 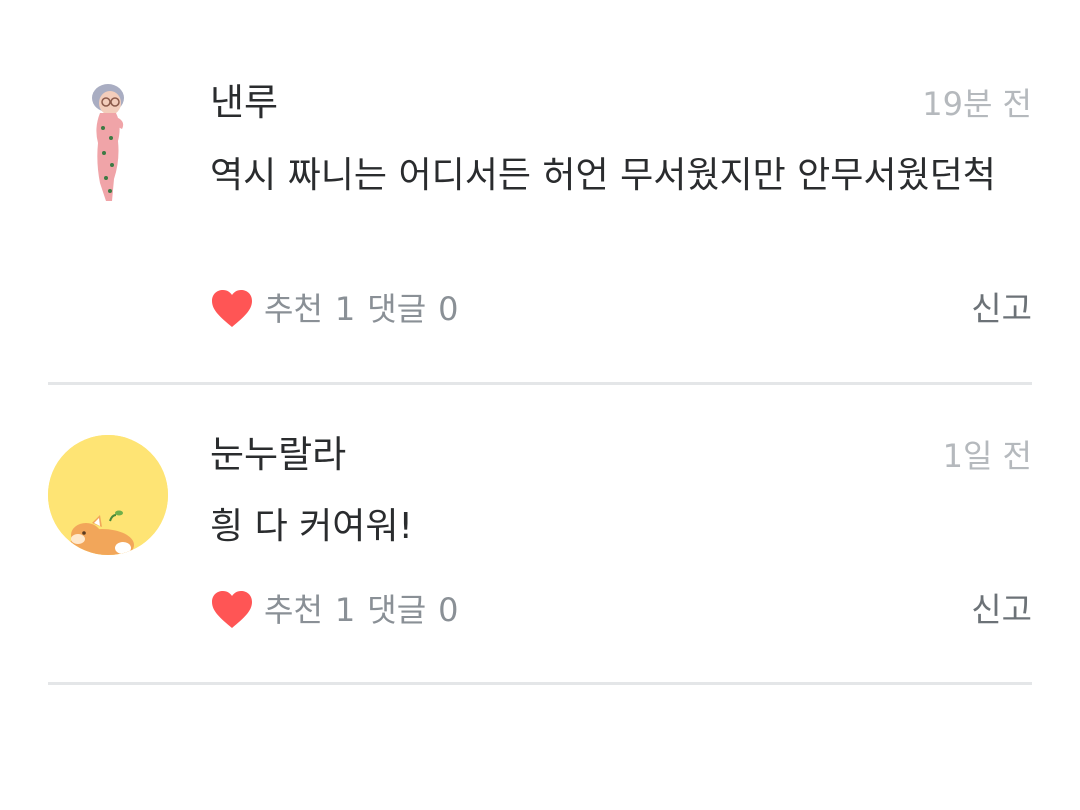 What do you see at coordinates (278, 455) in the screenshot?
I see `comment-author: 눈누랄라` at bounding box center [278, 455].